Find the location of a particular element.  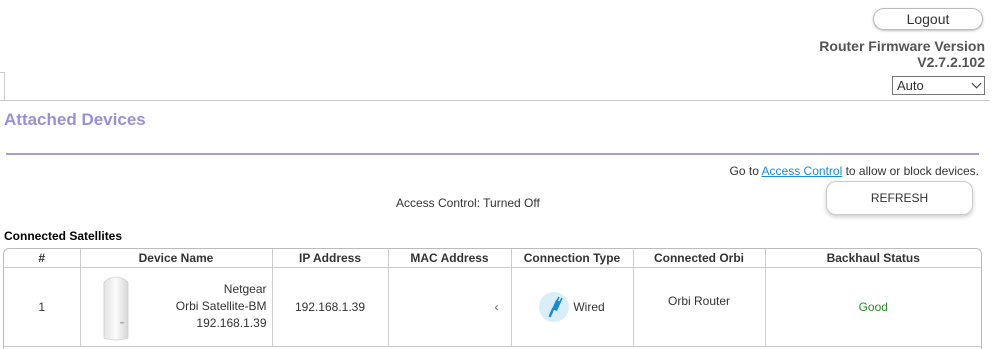

cell-device-name: Netgear Orbi Satellite-BM 192.168.1.39 is located at coordinates (176, 307).